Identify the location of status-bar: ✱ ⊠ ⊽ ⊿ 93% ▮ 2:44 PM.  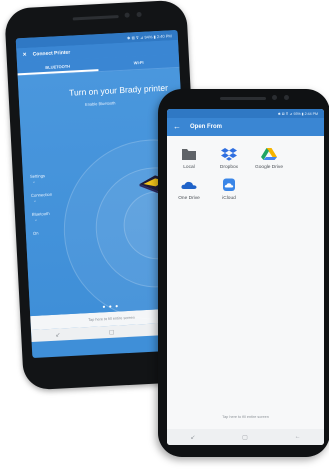
(245, 113).